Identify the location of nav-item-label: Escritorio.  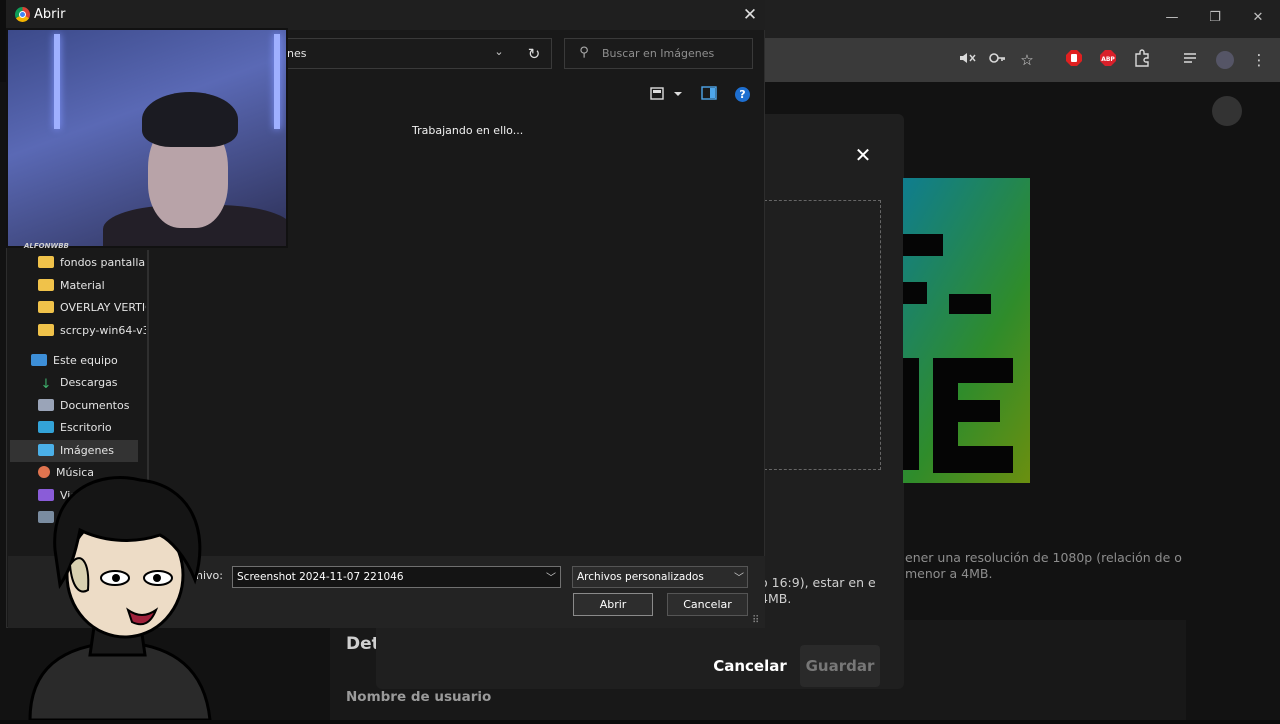
(86, 427).